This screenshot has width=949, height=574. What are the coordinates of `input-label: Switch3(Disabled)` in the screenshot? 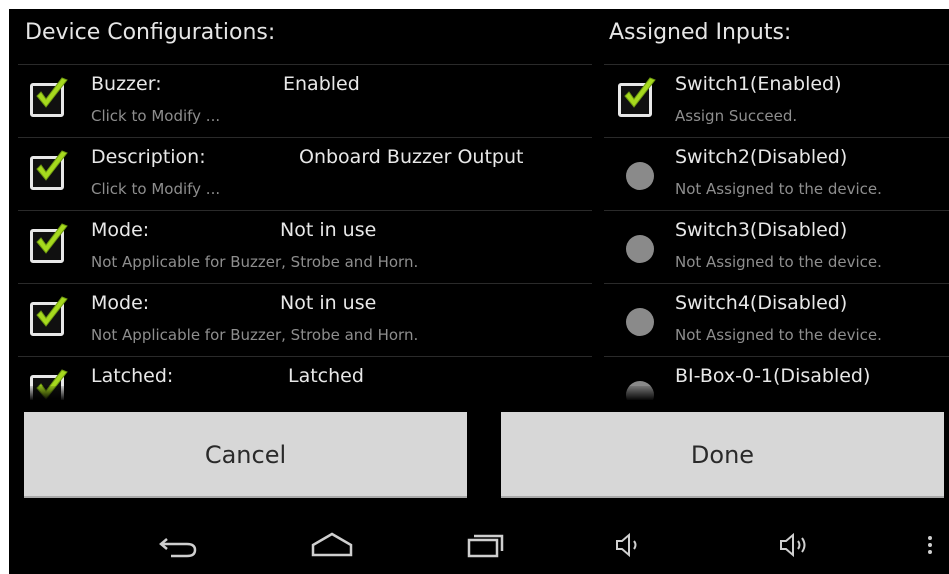 It's located at (761, 230).